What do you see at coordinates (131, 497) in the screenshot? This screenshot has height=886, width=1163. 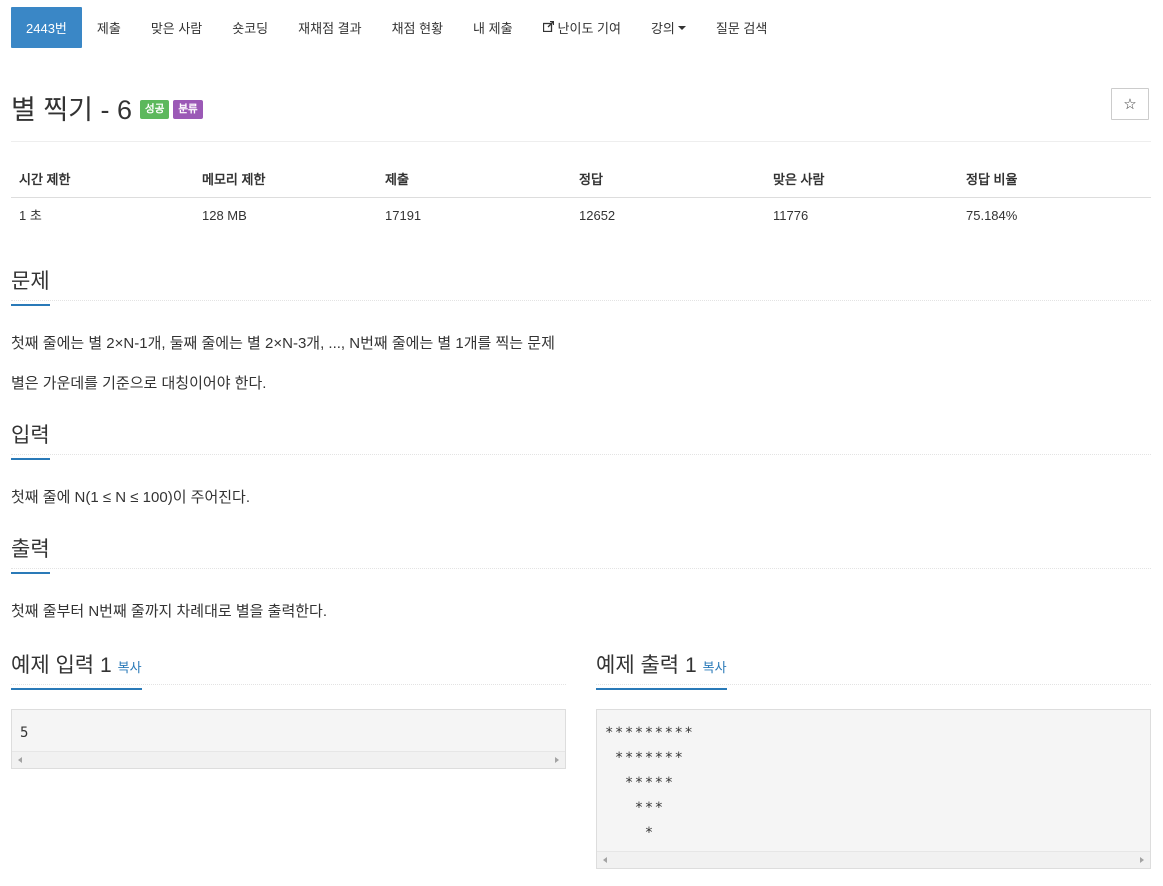 I see `input-description: 첫째 줄에 N(1 ≤ N ≤ 100)이 주어진다.` at bounding box center [131, 497].